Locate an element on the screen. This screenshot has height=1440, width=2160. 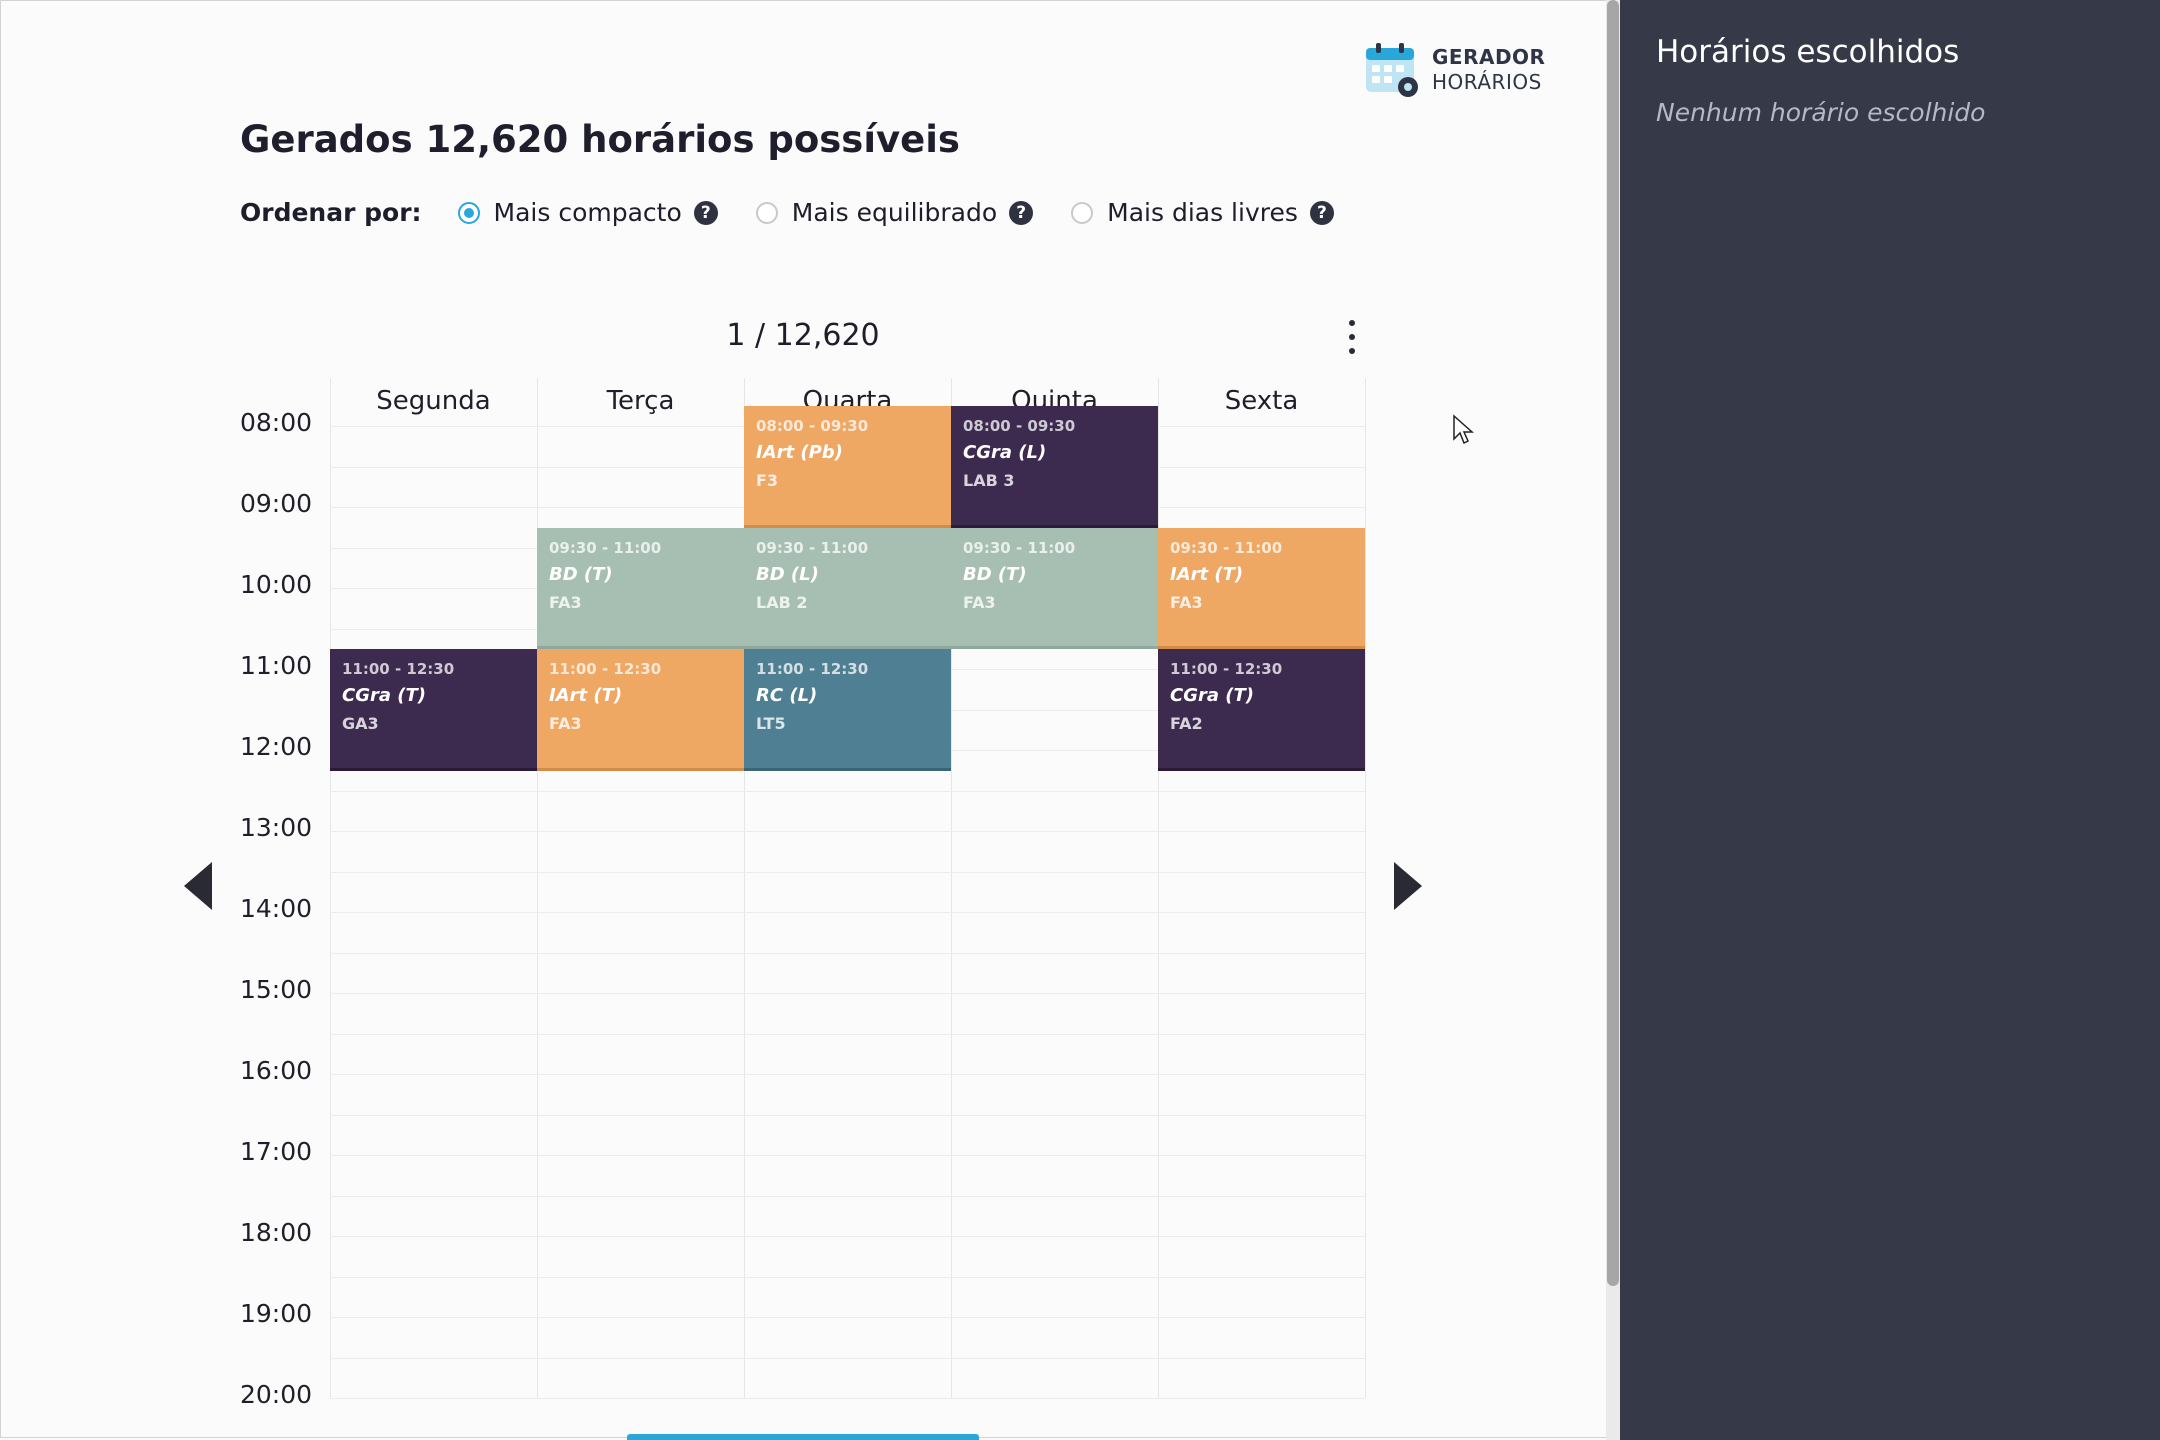
sort-option-balanced: Mais equilibrado ? is located at coordinates (894, 212).